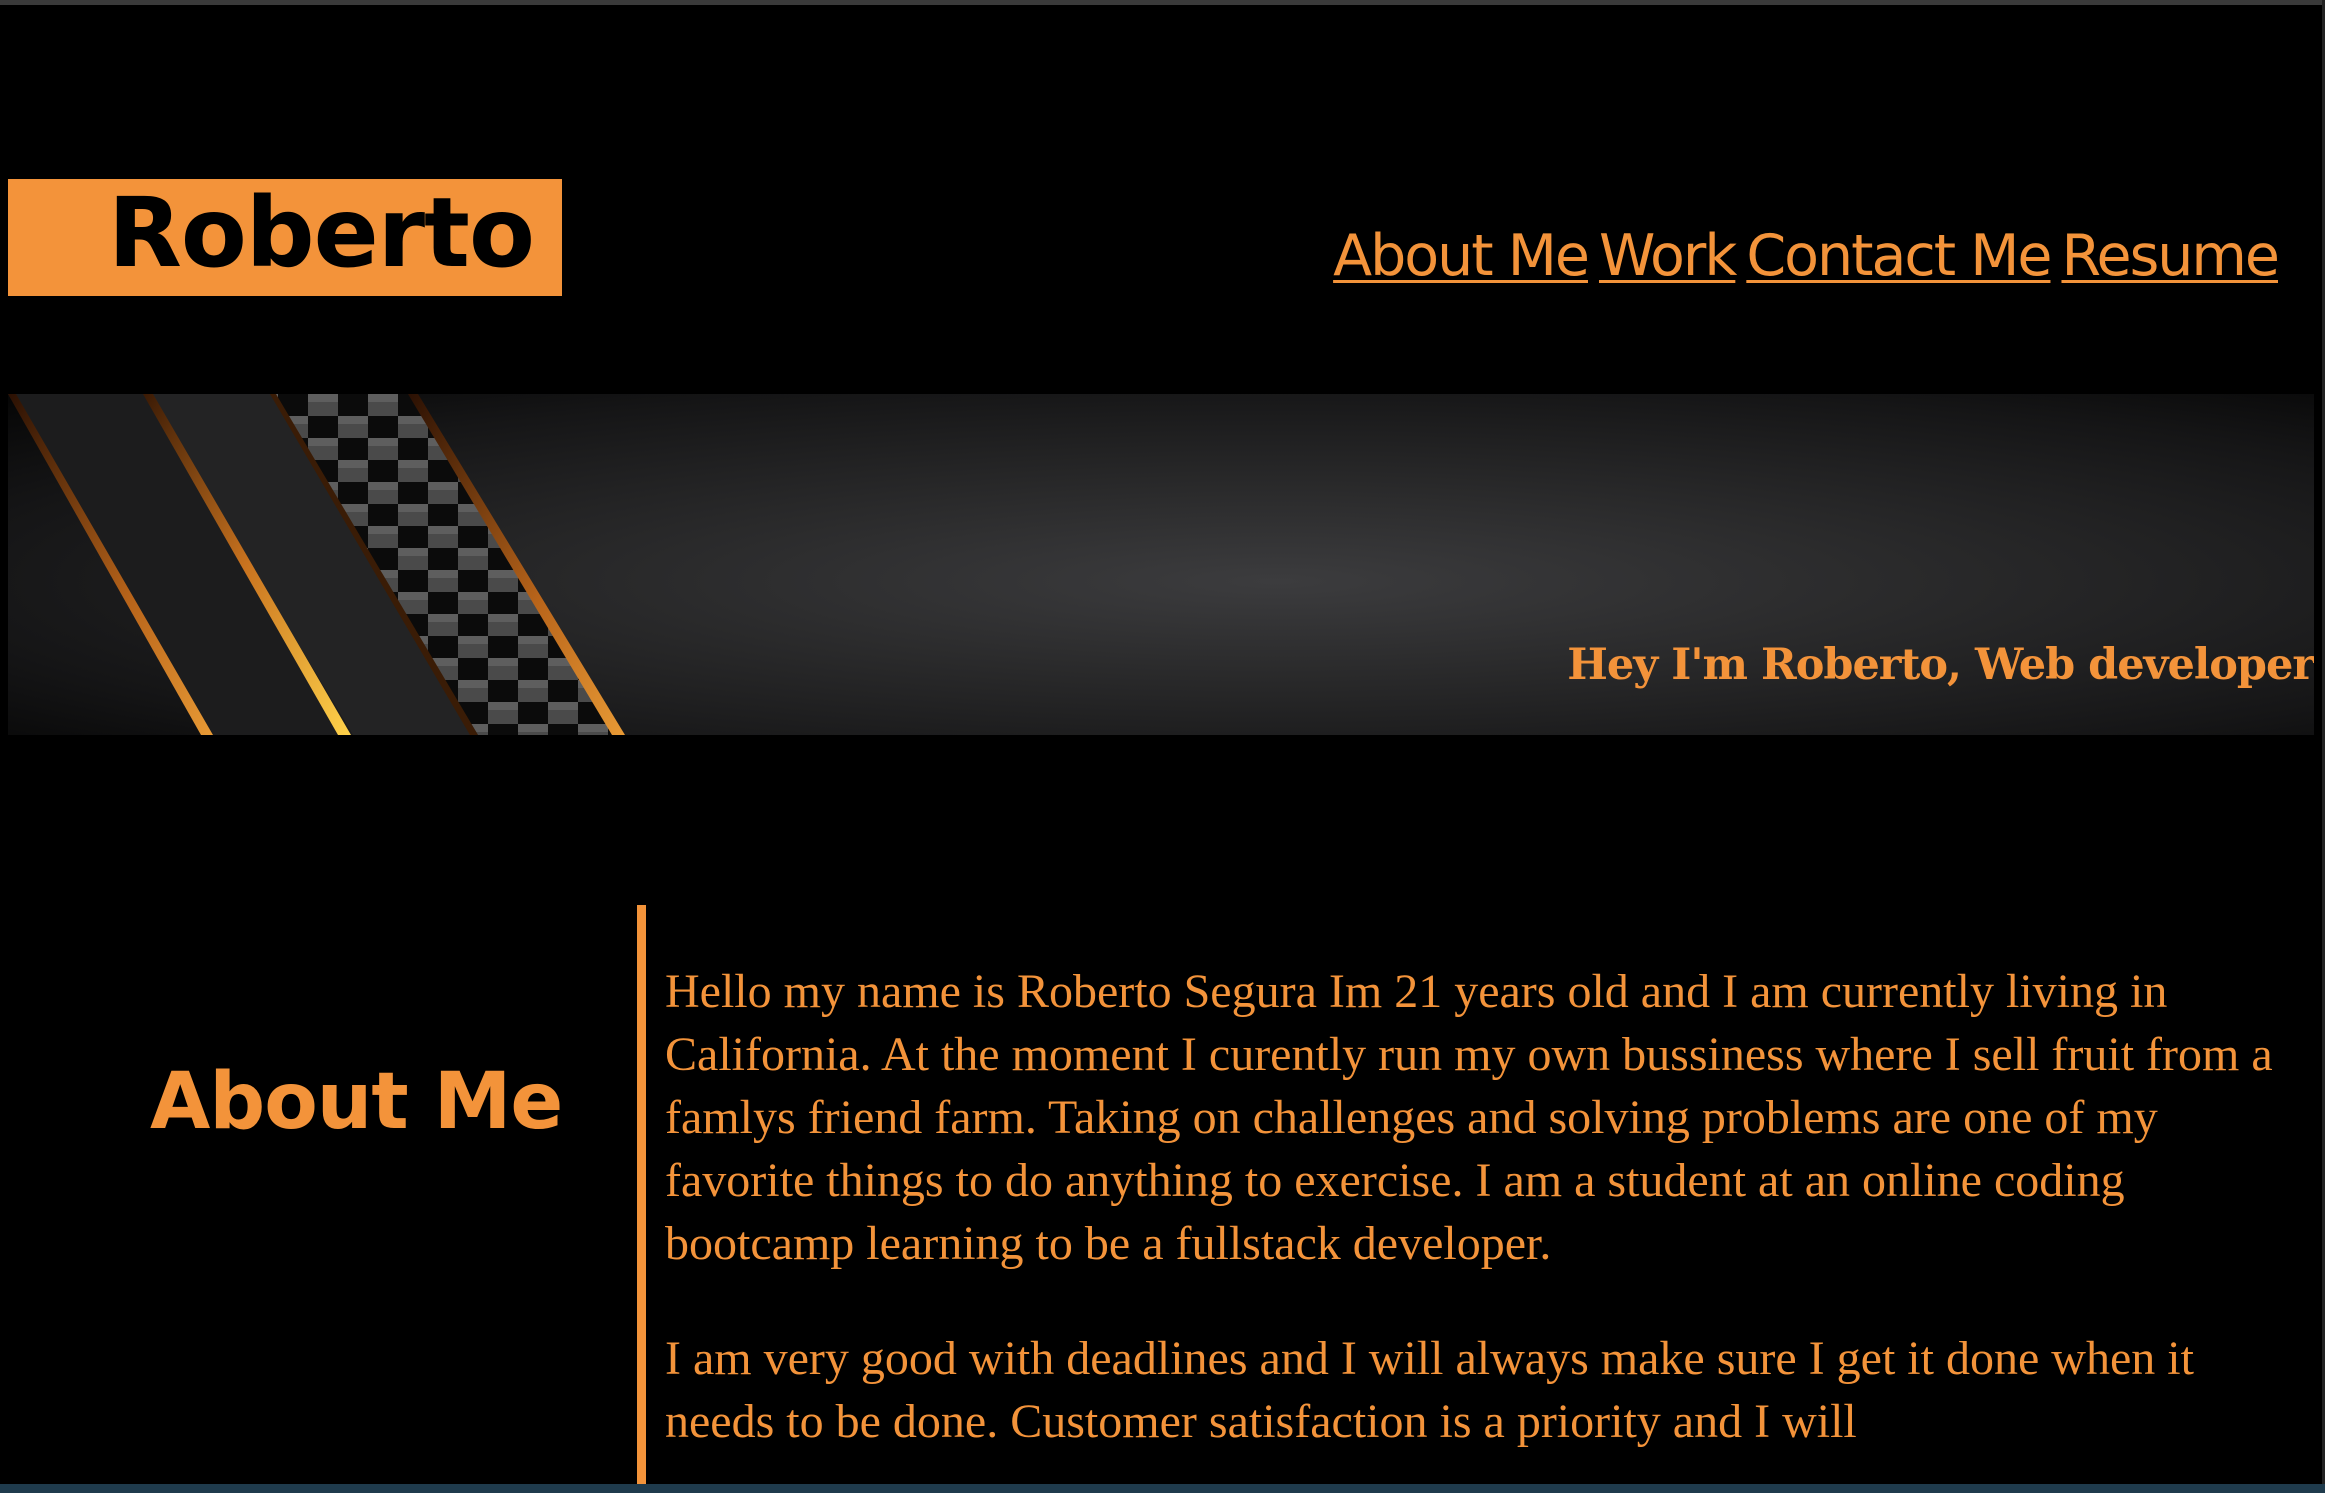 The width and height of the screenshot is (2325, 1493). What do you see at coordinates (1162, 2) in the screenshot?
I see `window-top-border` at bounding box center [1162, 2].